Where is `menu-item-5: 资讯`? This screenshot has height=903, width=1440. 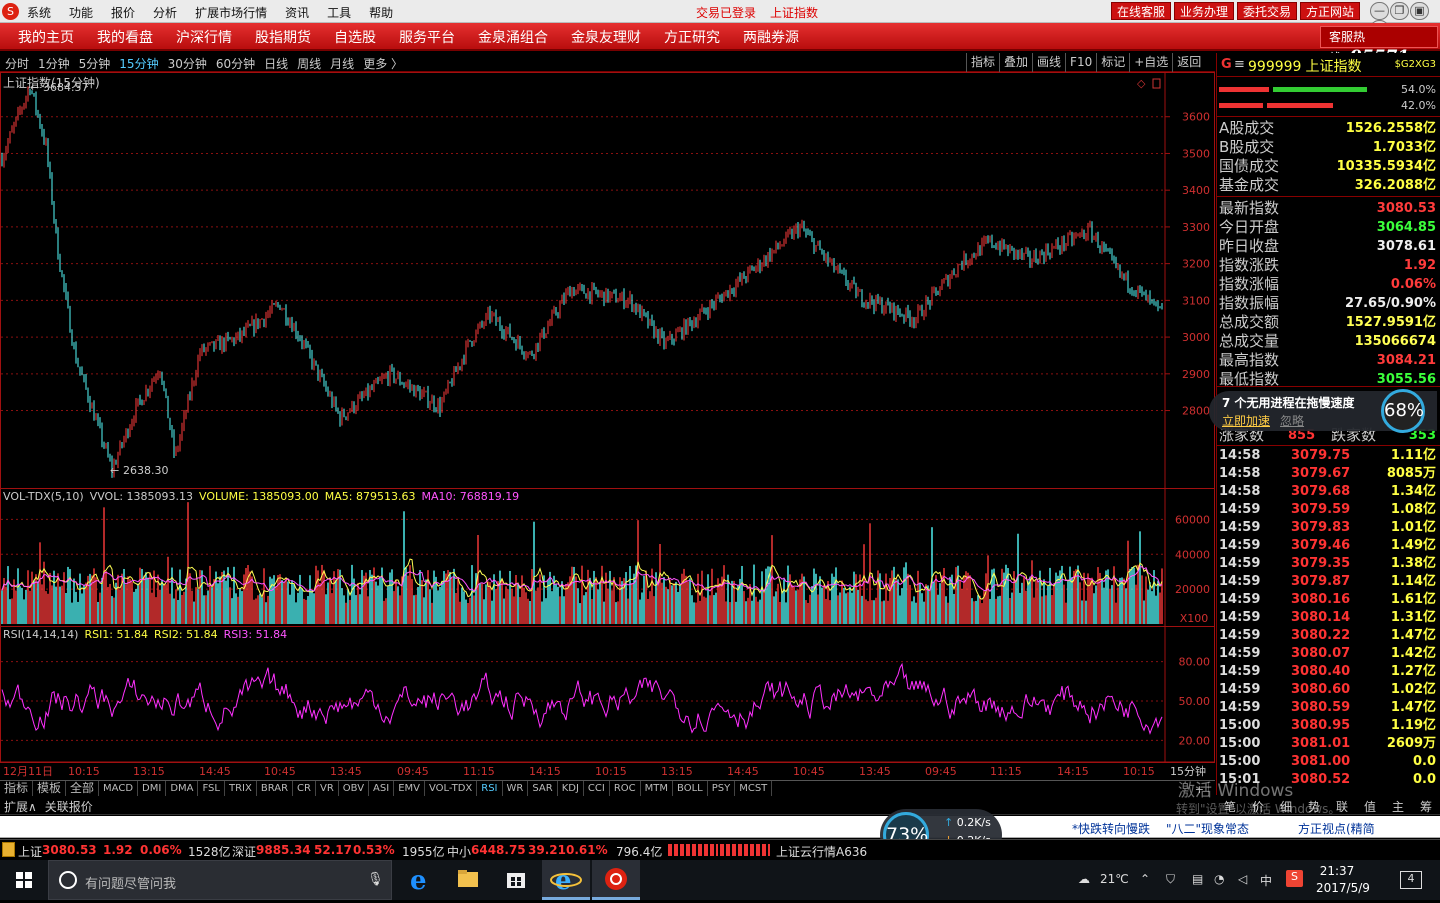
menu-item-5: 资讯 is located at coordinates (297, 13).